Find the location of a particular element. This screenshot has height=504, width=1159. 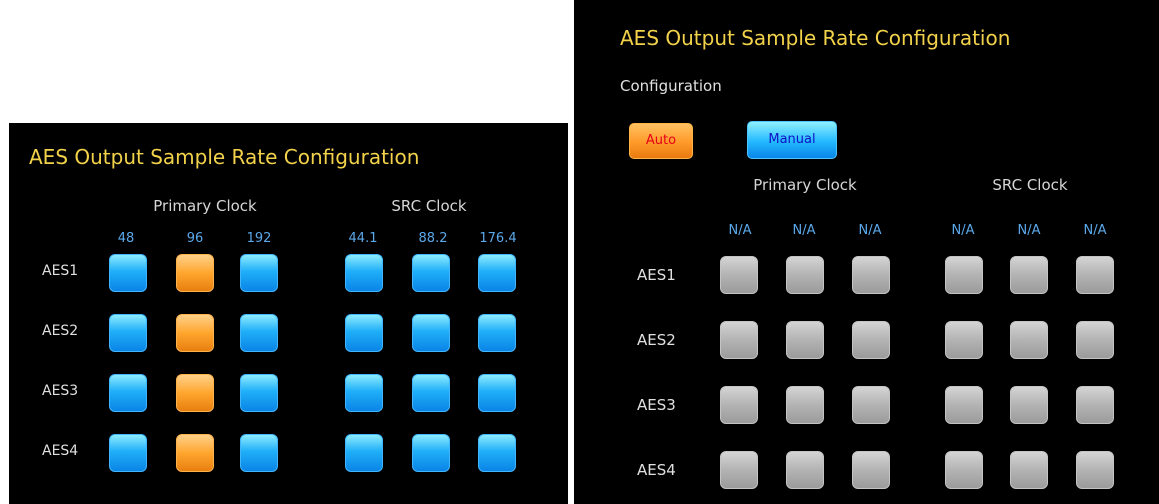

aes1-col4-button is located at coordinates (964, 275).